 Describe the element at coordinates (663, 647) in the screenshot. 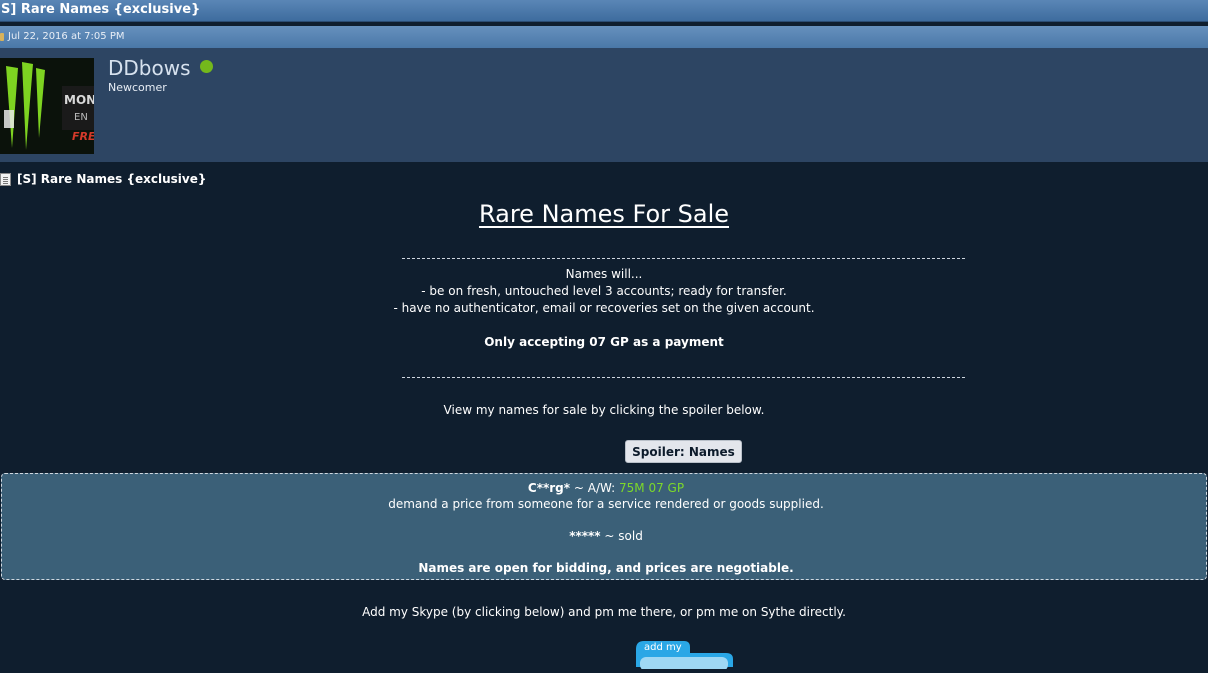

I see `skype-badge-text: add my` at that location.